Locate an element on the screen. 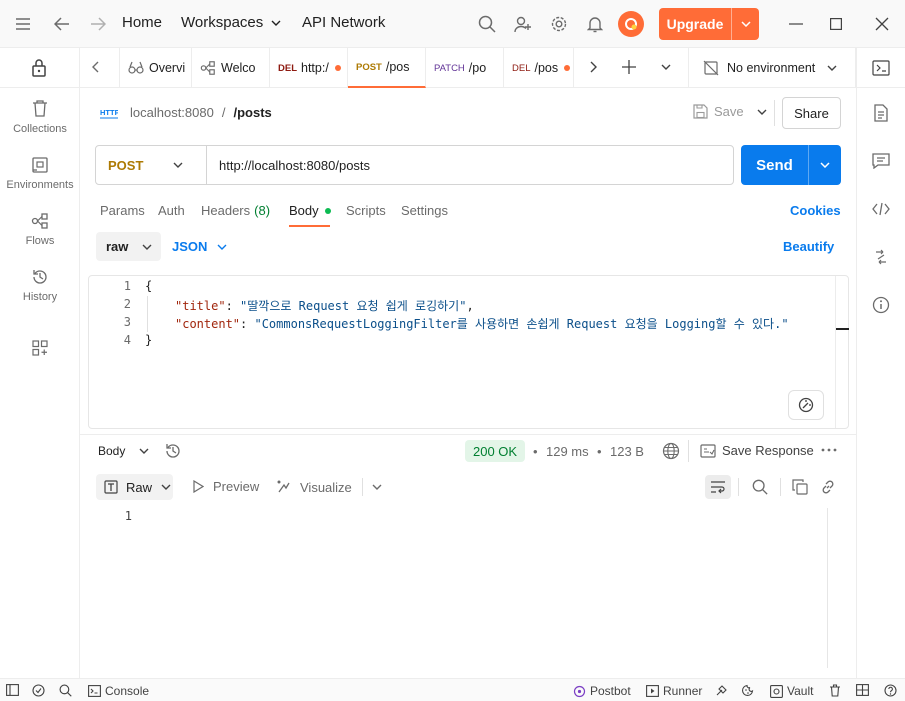  tab-patch-posts: PATCH /po is located at coordinates (465, 68).